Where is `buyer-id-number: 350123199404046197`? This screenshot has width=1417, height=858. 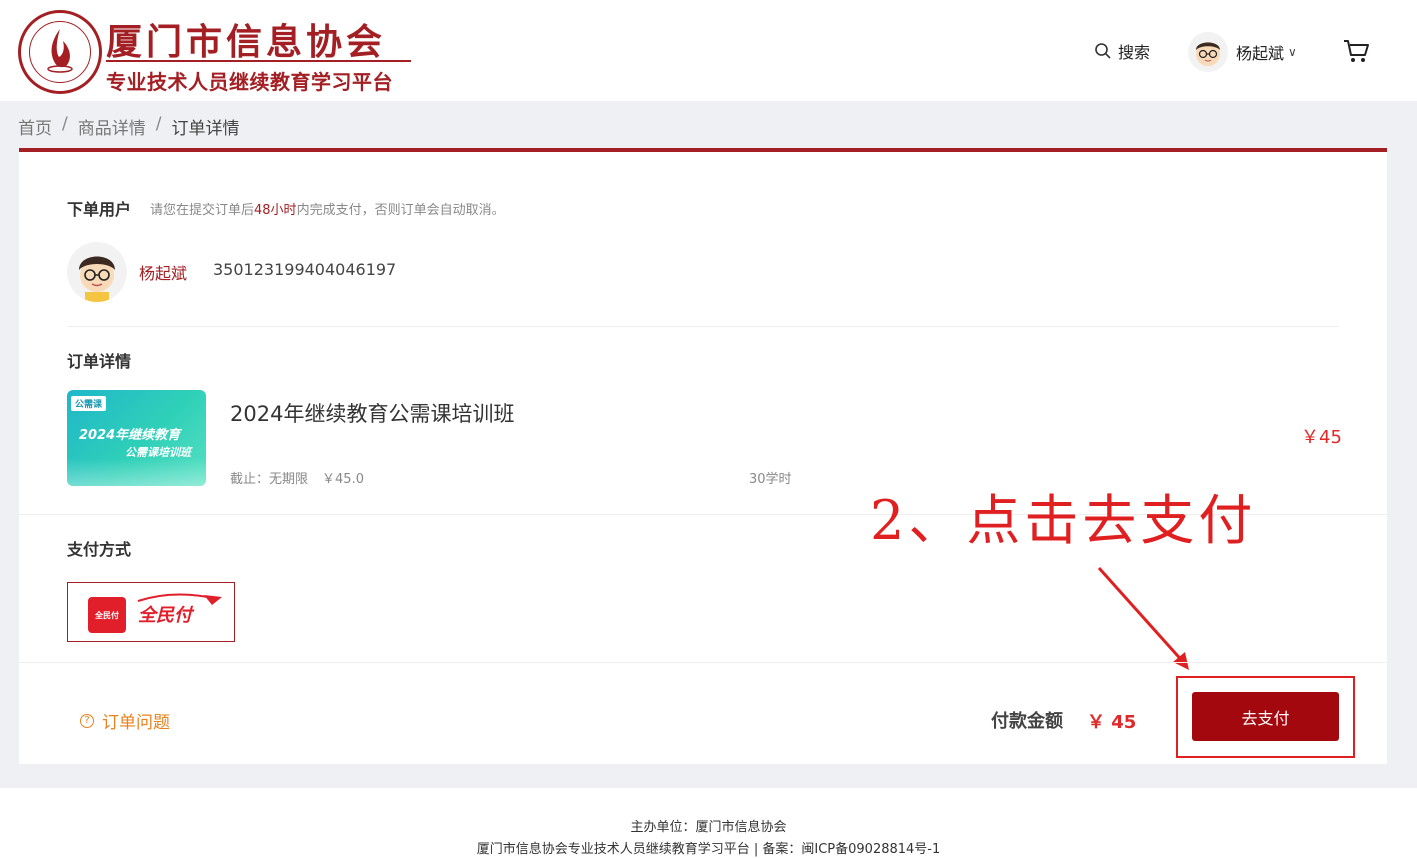 buyer-id-number: 350123199404046197 is located at coordinates (305, 269).